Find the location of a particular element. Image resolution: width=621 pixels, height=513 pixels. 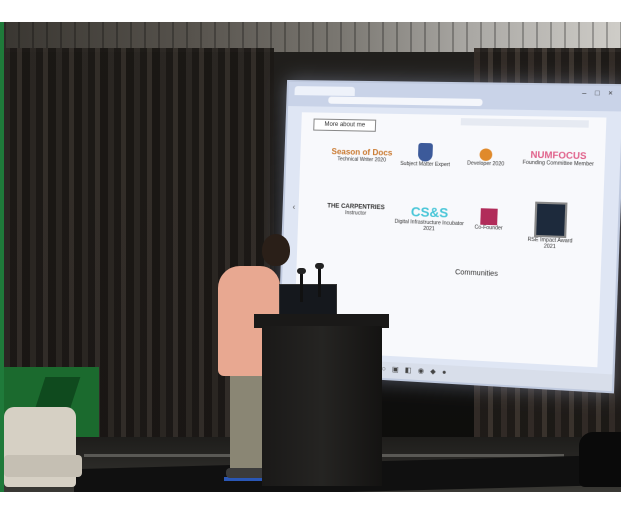

lounge-chair is located at coordinates (43, 447).